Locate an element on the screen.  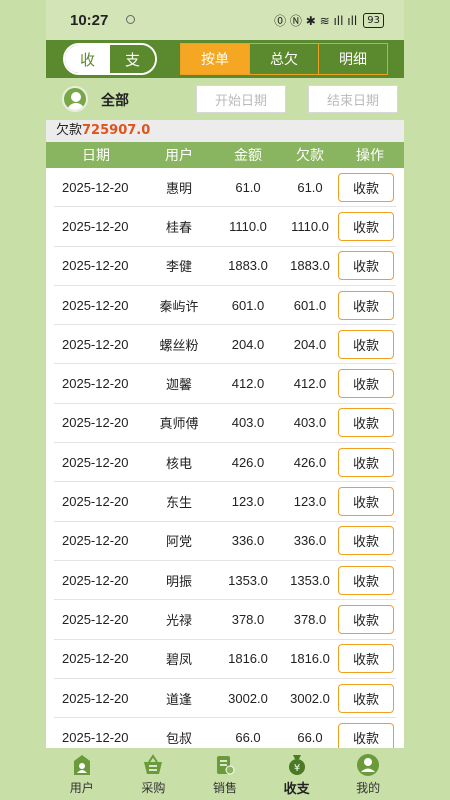
cell-debt: 61.0 is located at coordinates (310, 187).